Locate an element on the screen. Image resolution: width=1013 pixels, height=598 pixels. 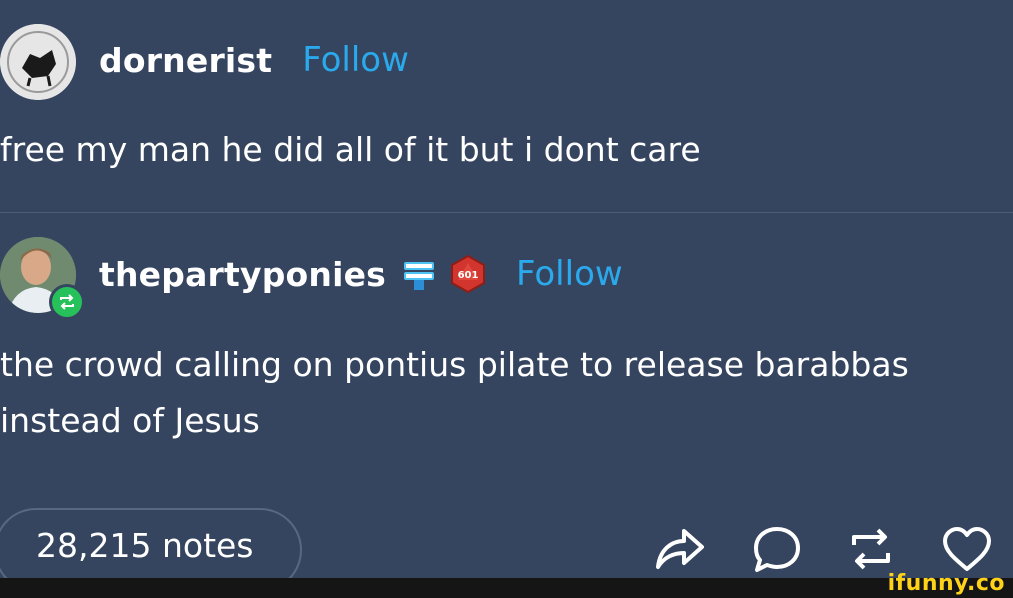
reblog-badge-icon is located at coordinates (67, 302).